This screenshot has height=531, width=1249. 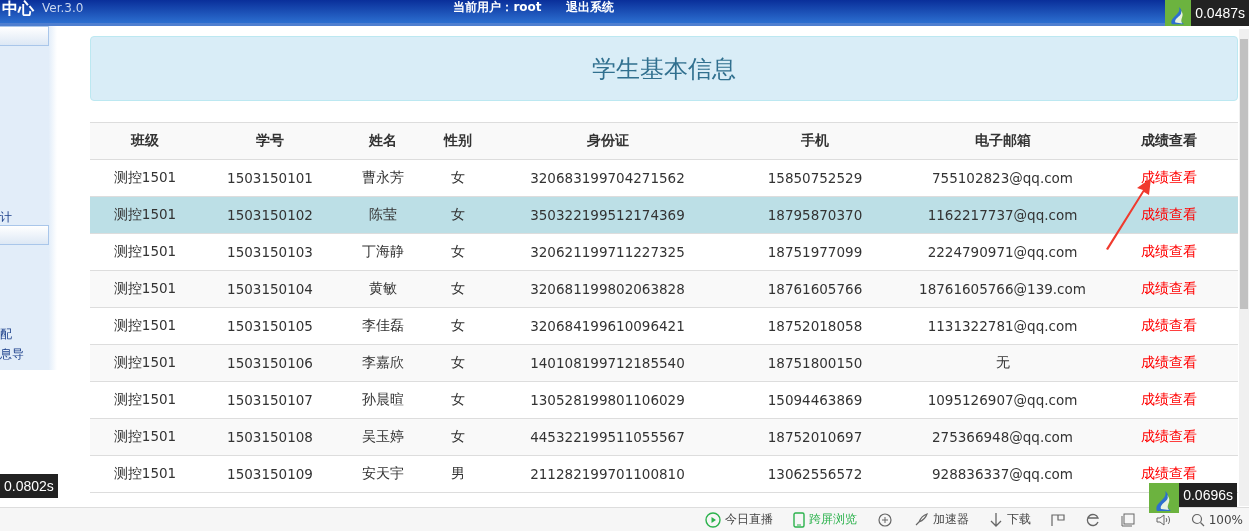 What do you see at coordinates (815, 215) in the screenshot?
I see `table-cell-text: 18795870370` at bounding box center [815, 215].